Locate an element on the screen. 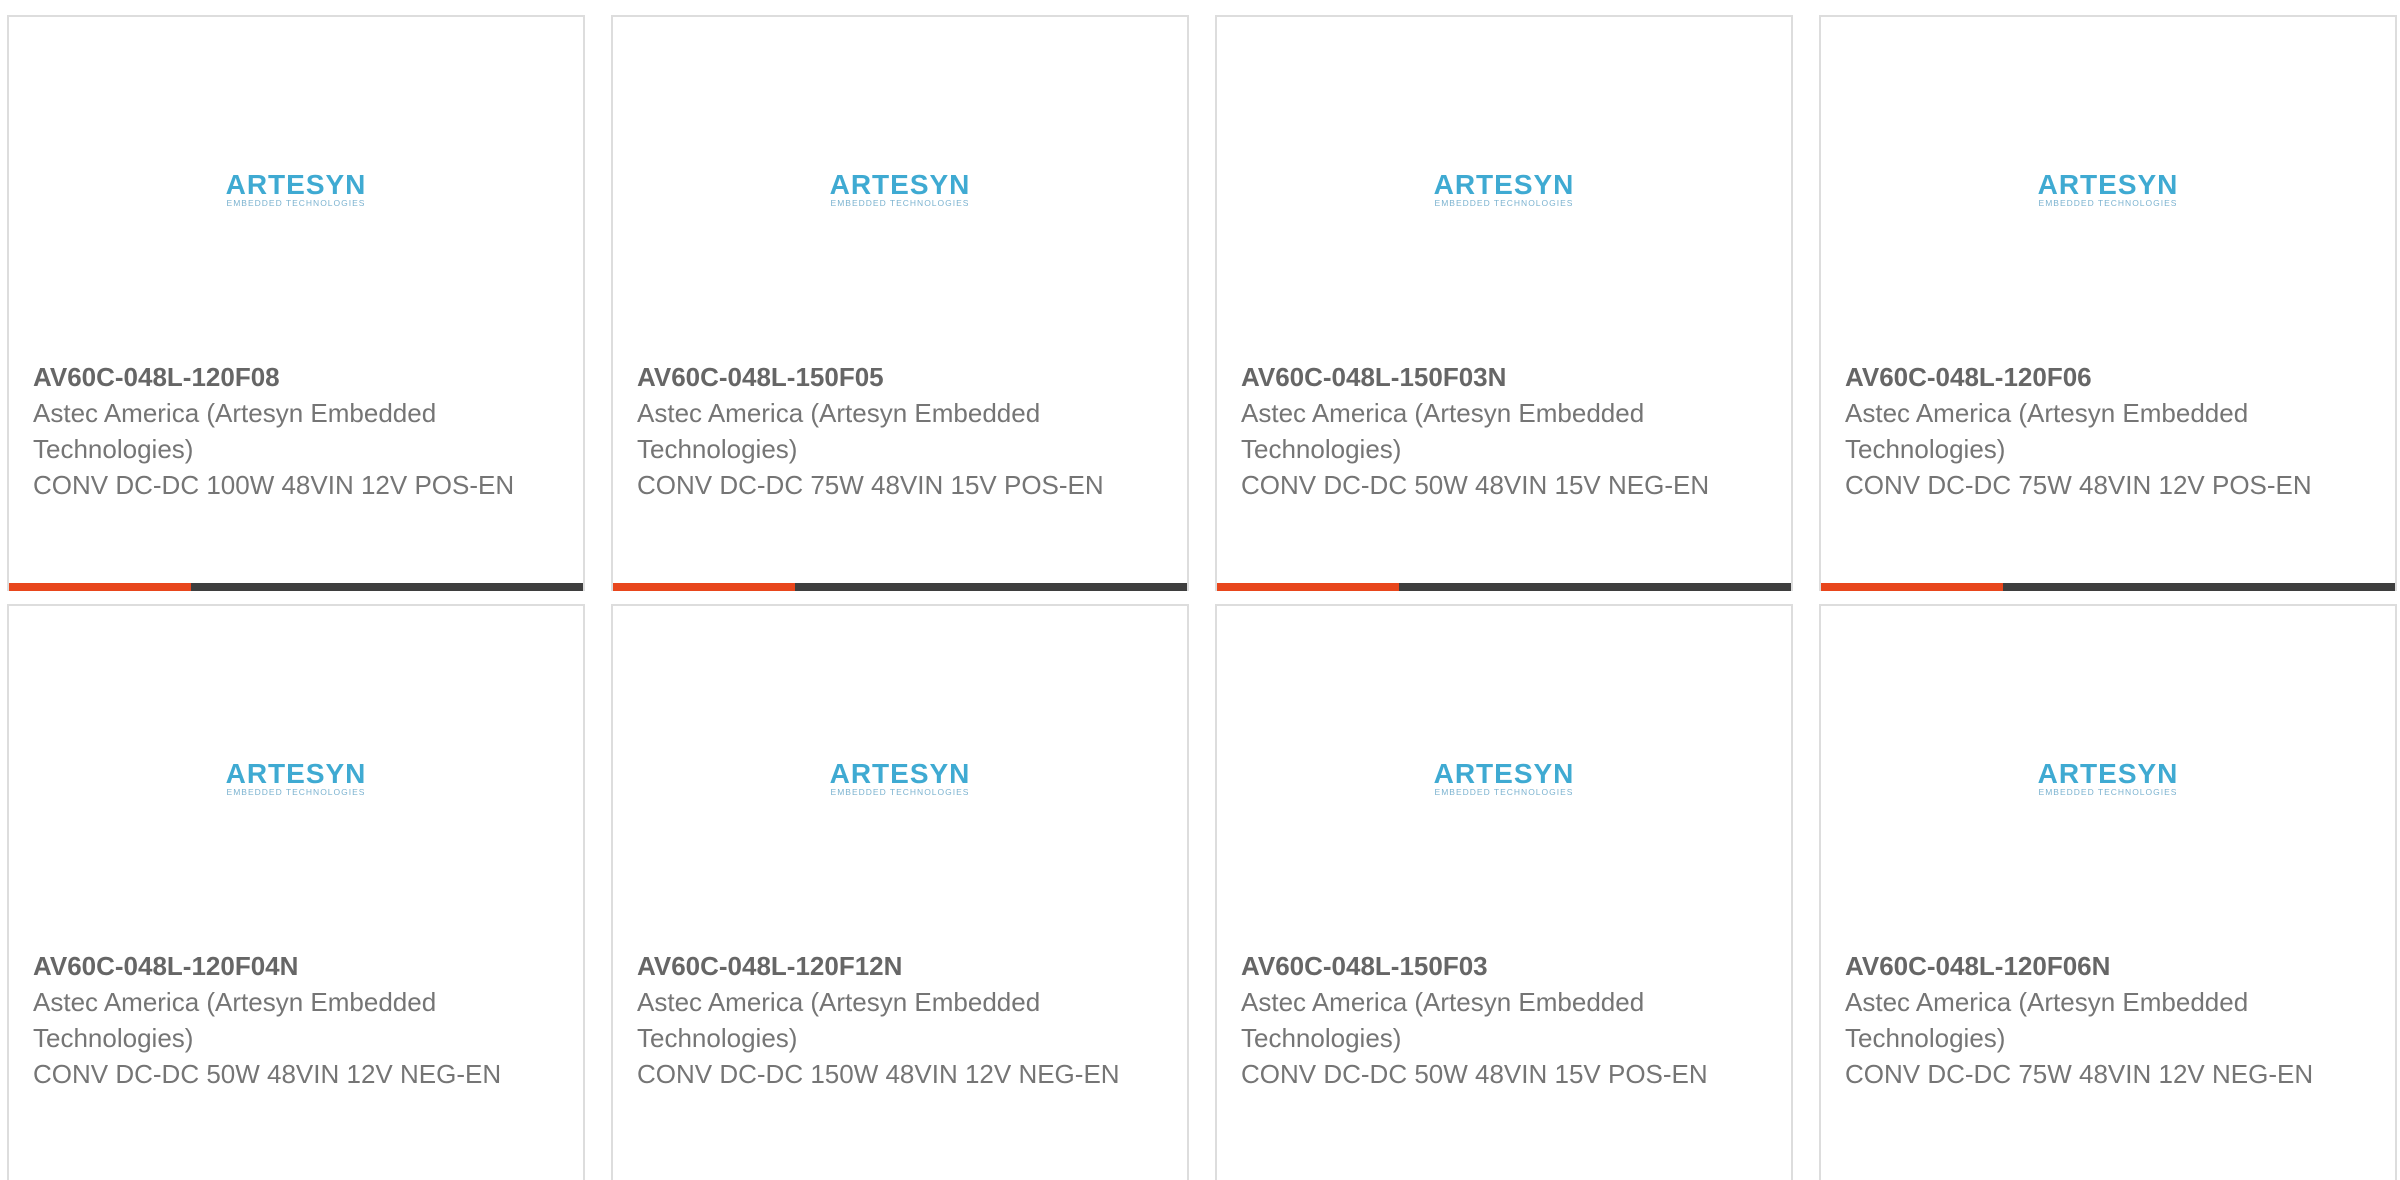  part-number: AV60C-048L-150F03N is located at coordinates (1506, 377).